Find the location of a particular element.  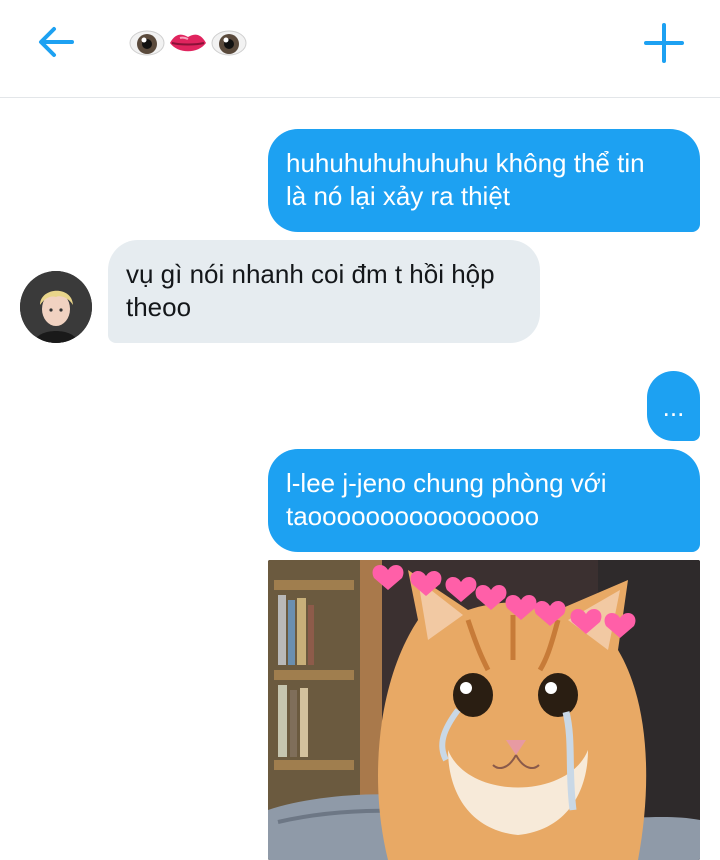

chat-header is located at coordinates (360, 49).